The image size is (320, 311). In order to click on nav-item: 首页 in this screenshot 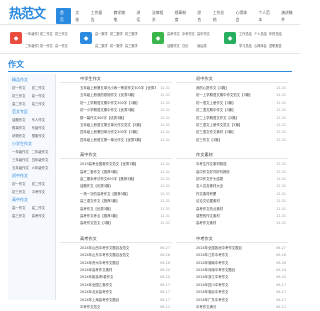, I will do `click(64, 16)`.